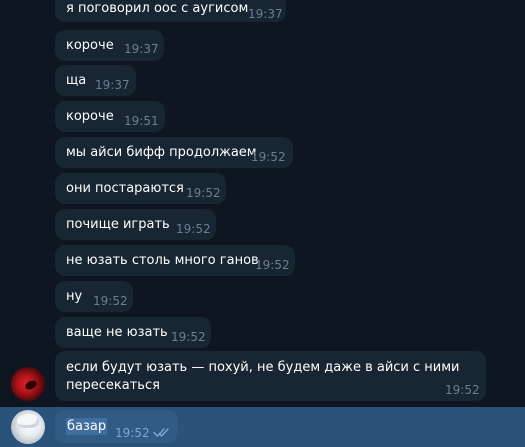 The width and height of the screenshot is (525, 447). What do you see at coordinates (125, 188) in the screenshot?
I see `message-text: они постараются` at bounding box center [125, 188].